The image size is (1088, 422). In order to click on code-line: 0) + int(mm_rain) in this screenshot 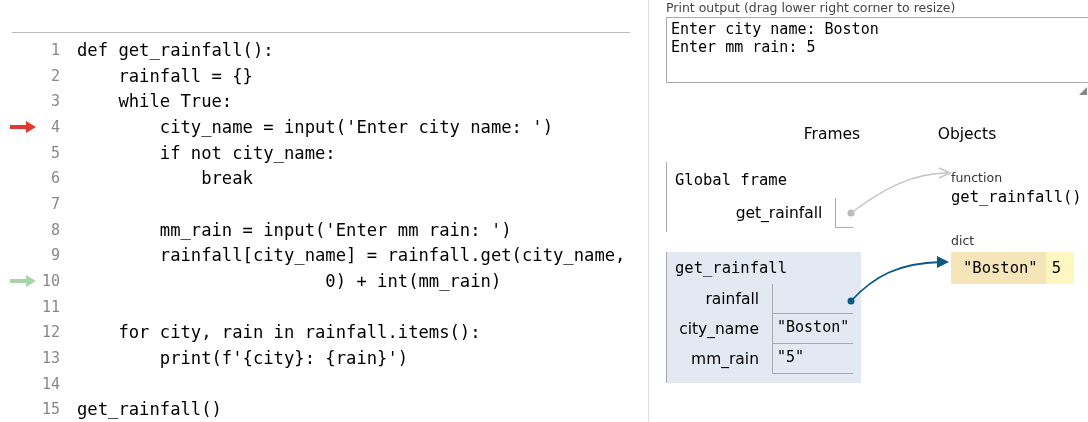, I will do `click(413, 281)`.